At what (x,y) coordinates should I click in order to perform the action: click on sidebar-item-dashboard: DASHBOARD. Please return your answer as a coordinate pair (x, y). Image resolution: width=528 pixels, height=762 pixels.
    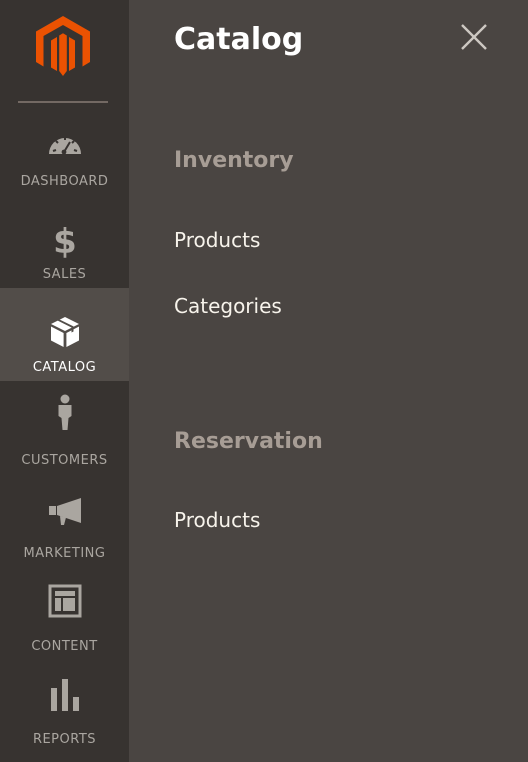
    Looking at the image, I should click on (64, 148).